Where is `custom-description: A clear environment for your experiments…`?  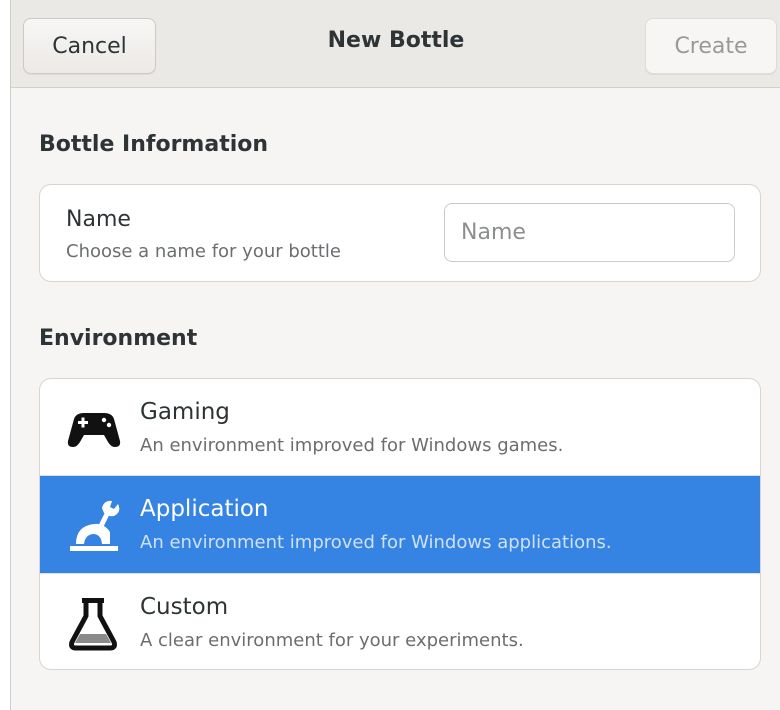 custom-description: A clear environment for your experiments… is located at coordinates (332, 640).